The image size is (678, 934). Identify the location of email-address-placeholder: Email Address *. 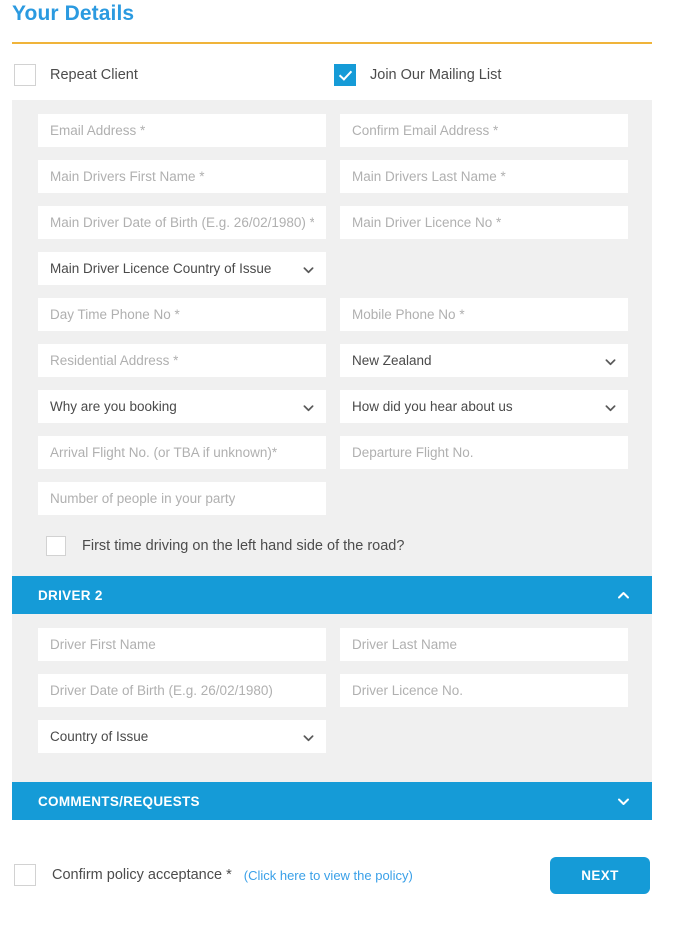
(98, 130).